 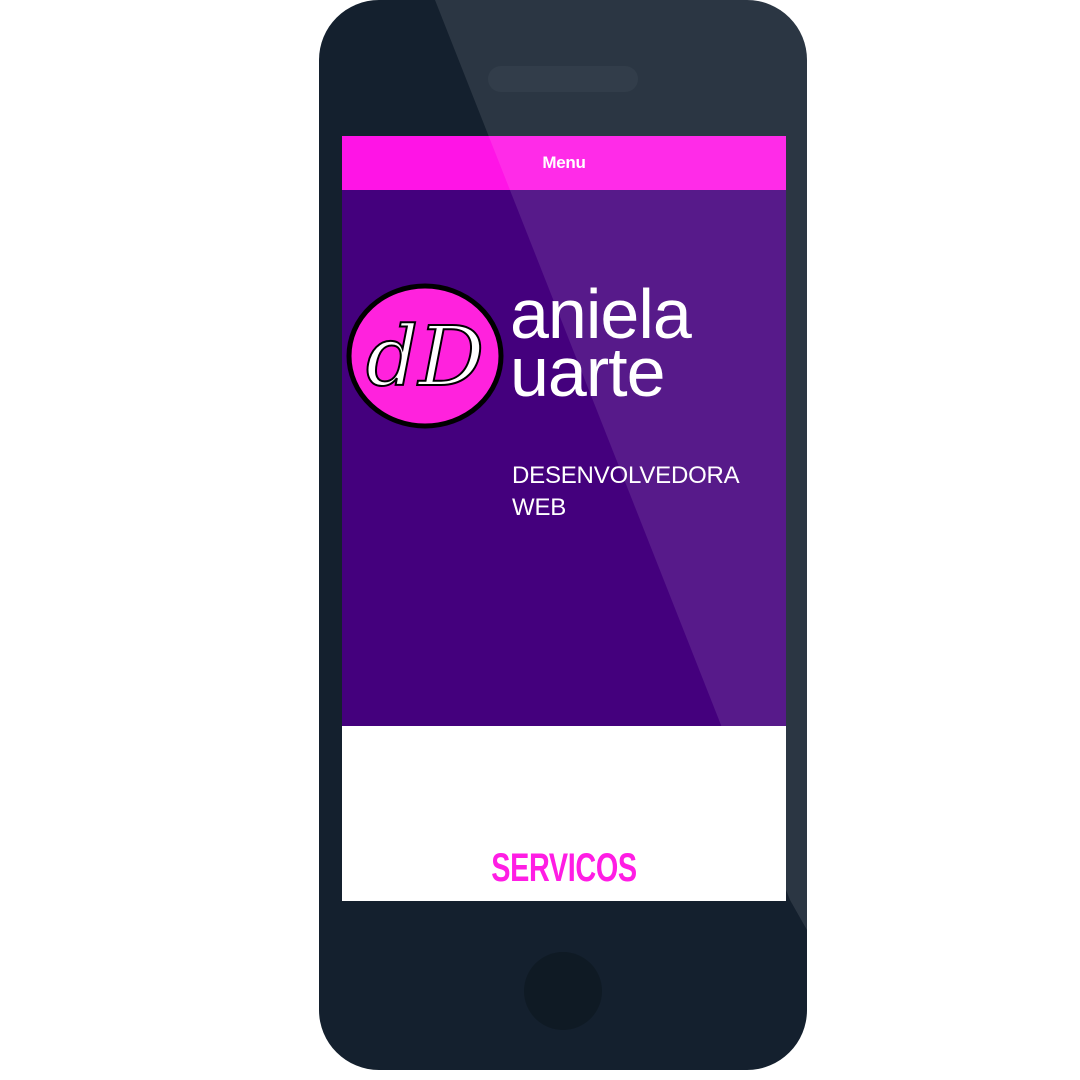 I want to click on speaker-grille, so click(x=563, y=79).